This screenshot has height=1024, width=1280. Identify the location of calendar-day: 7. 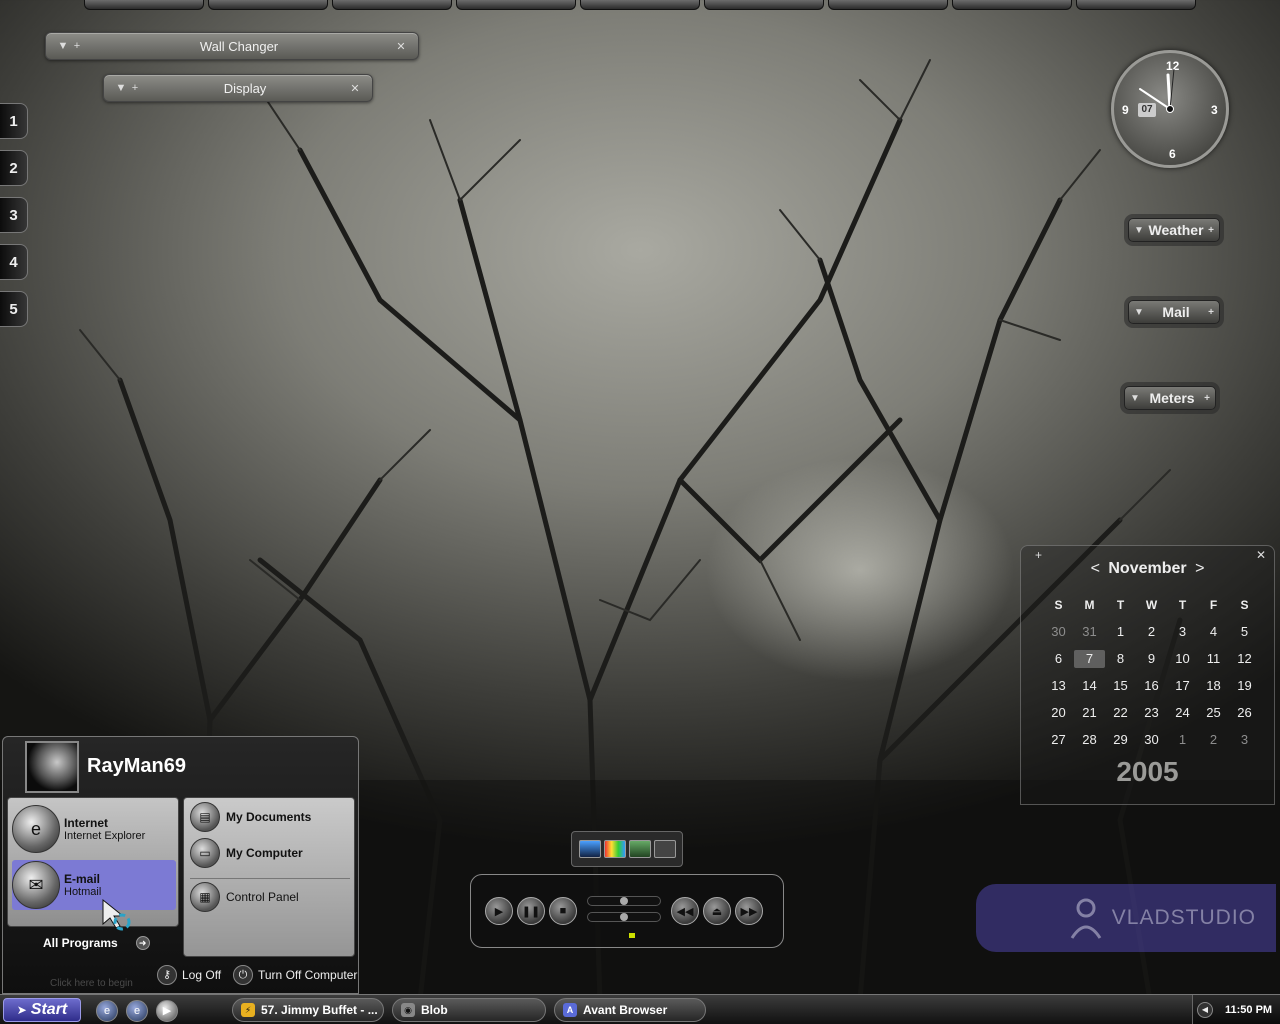
(1089, 659).